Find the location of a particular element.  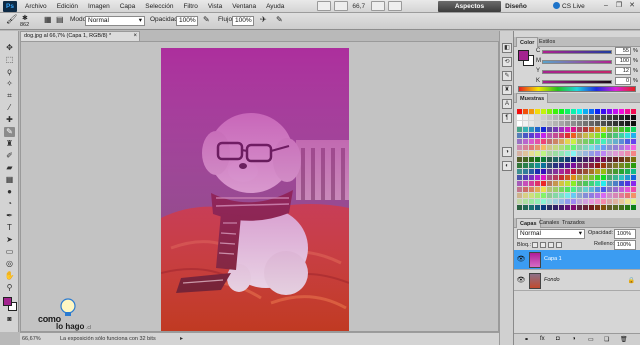

menu-ayuda: Ayuda is located at coordinates (275, 6).